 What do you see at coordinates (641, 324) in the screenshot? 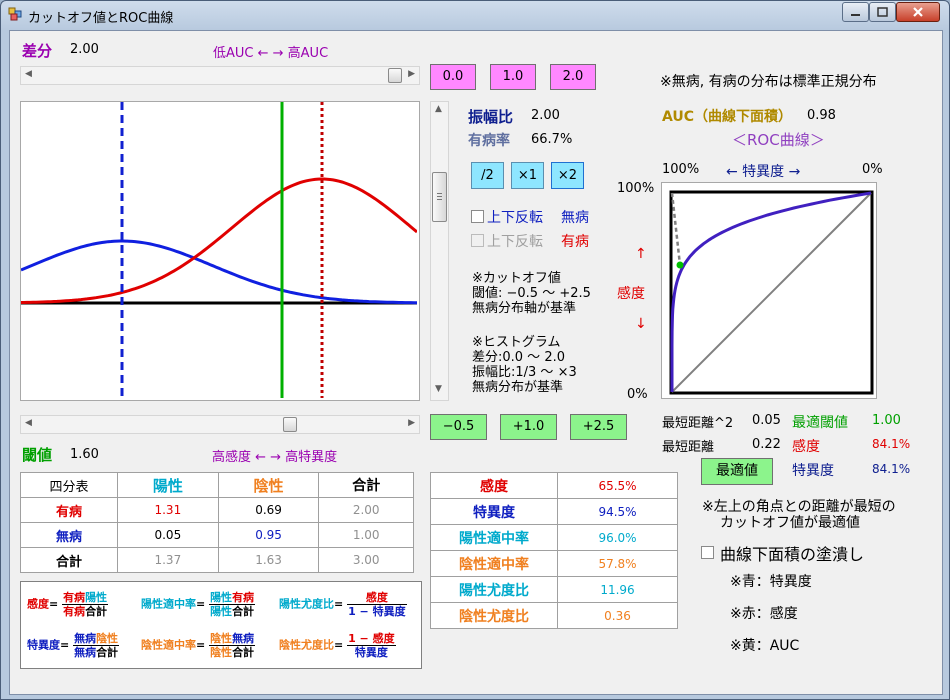
I see `sens-down-arrow: ↓` at bounding box center [641, 324].